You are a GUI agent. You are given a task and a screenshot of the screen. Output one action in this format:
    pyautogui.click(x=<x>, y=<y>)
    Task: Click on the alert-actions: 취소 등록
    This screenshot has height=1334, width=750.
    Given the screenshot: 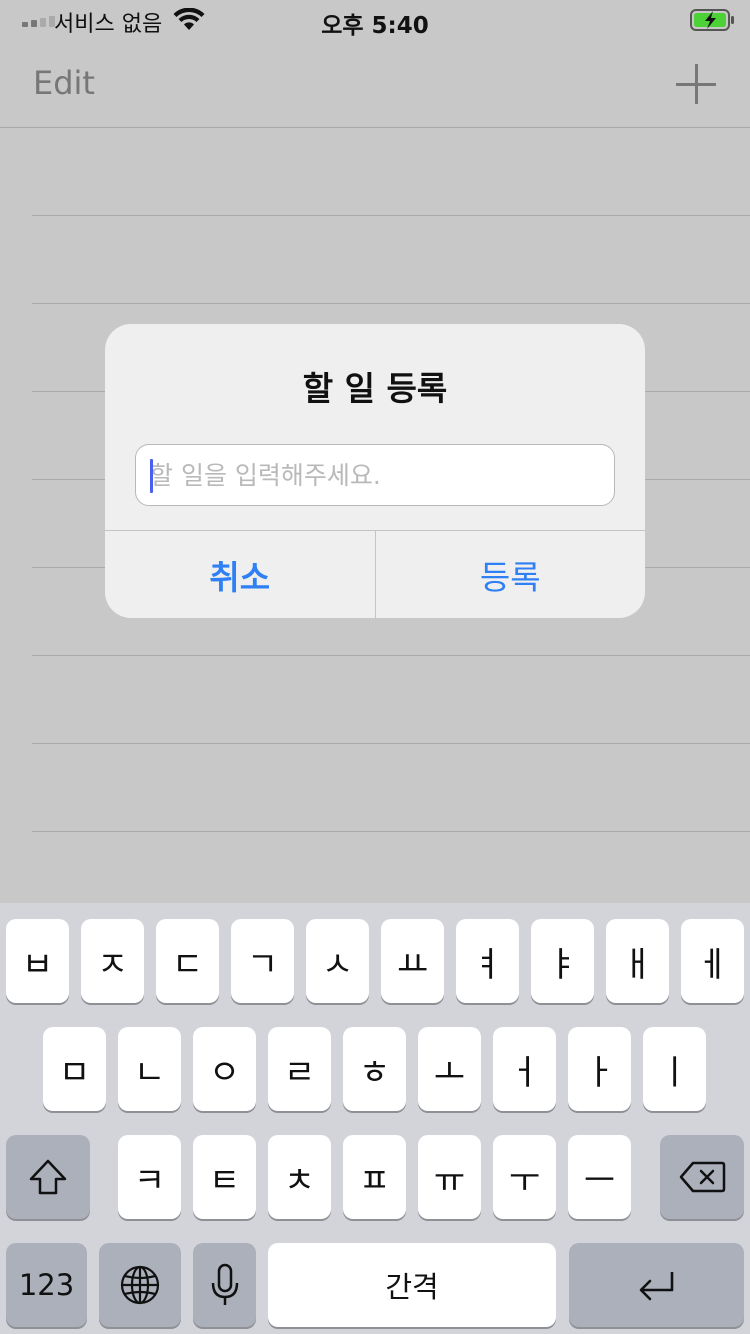 What is the action you would take?
    pyautogui.click(x=375, y=574)
    